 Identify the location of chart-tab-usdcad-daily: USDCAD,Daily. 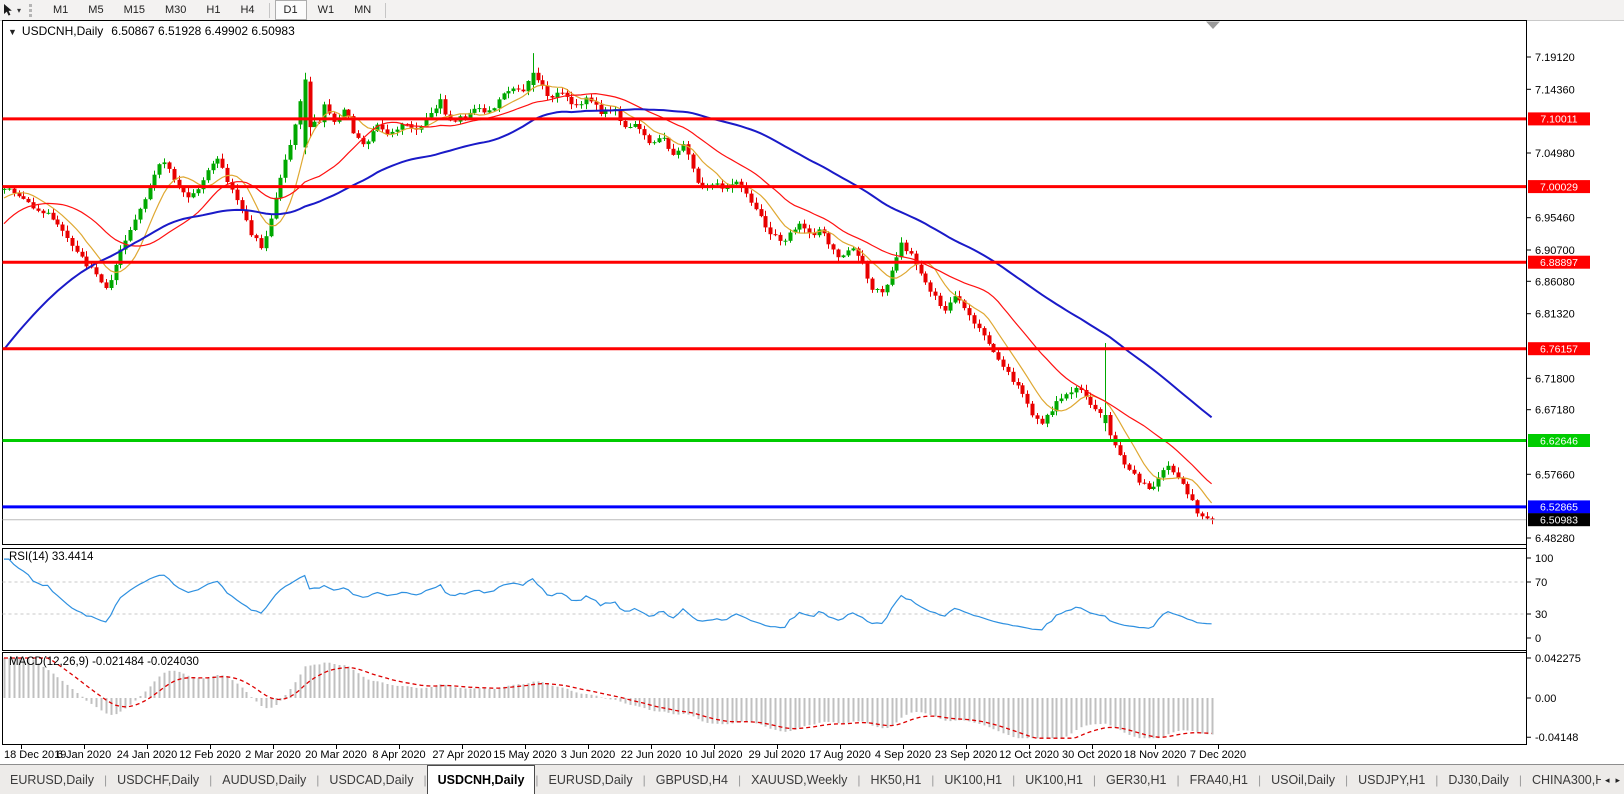
(371, 779).